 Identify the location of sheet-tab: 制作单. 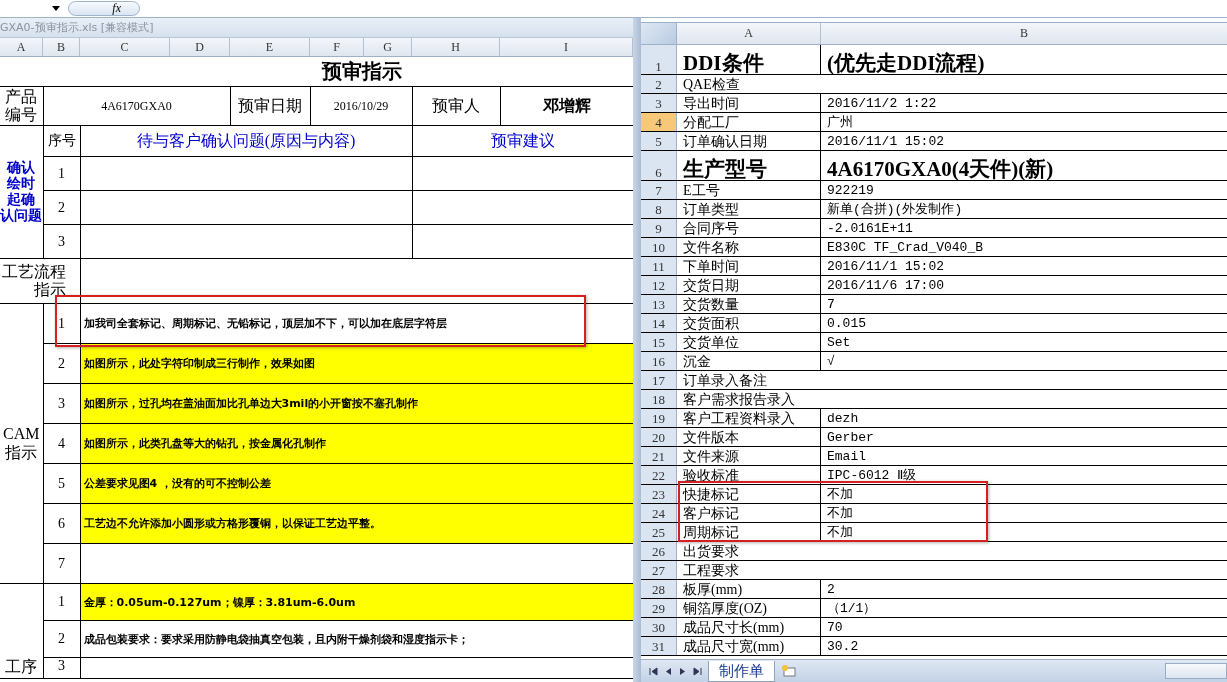
(741, 671).